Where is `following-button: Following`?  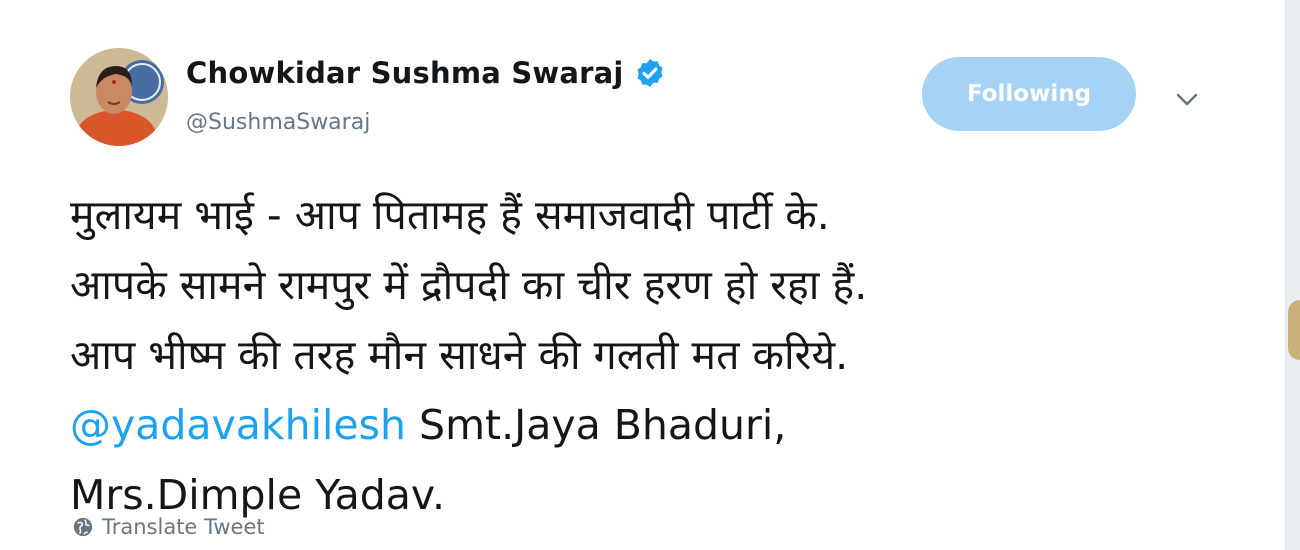 following-button: Following is located at coordinates (1029, 94).